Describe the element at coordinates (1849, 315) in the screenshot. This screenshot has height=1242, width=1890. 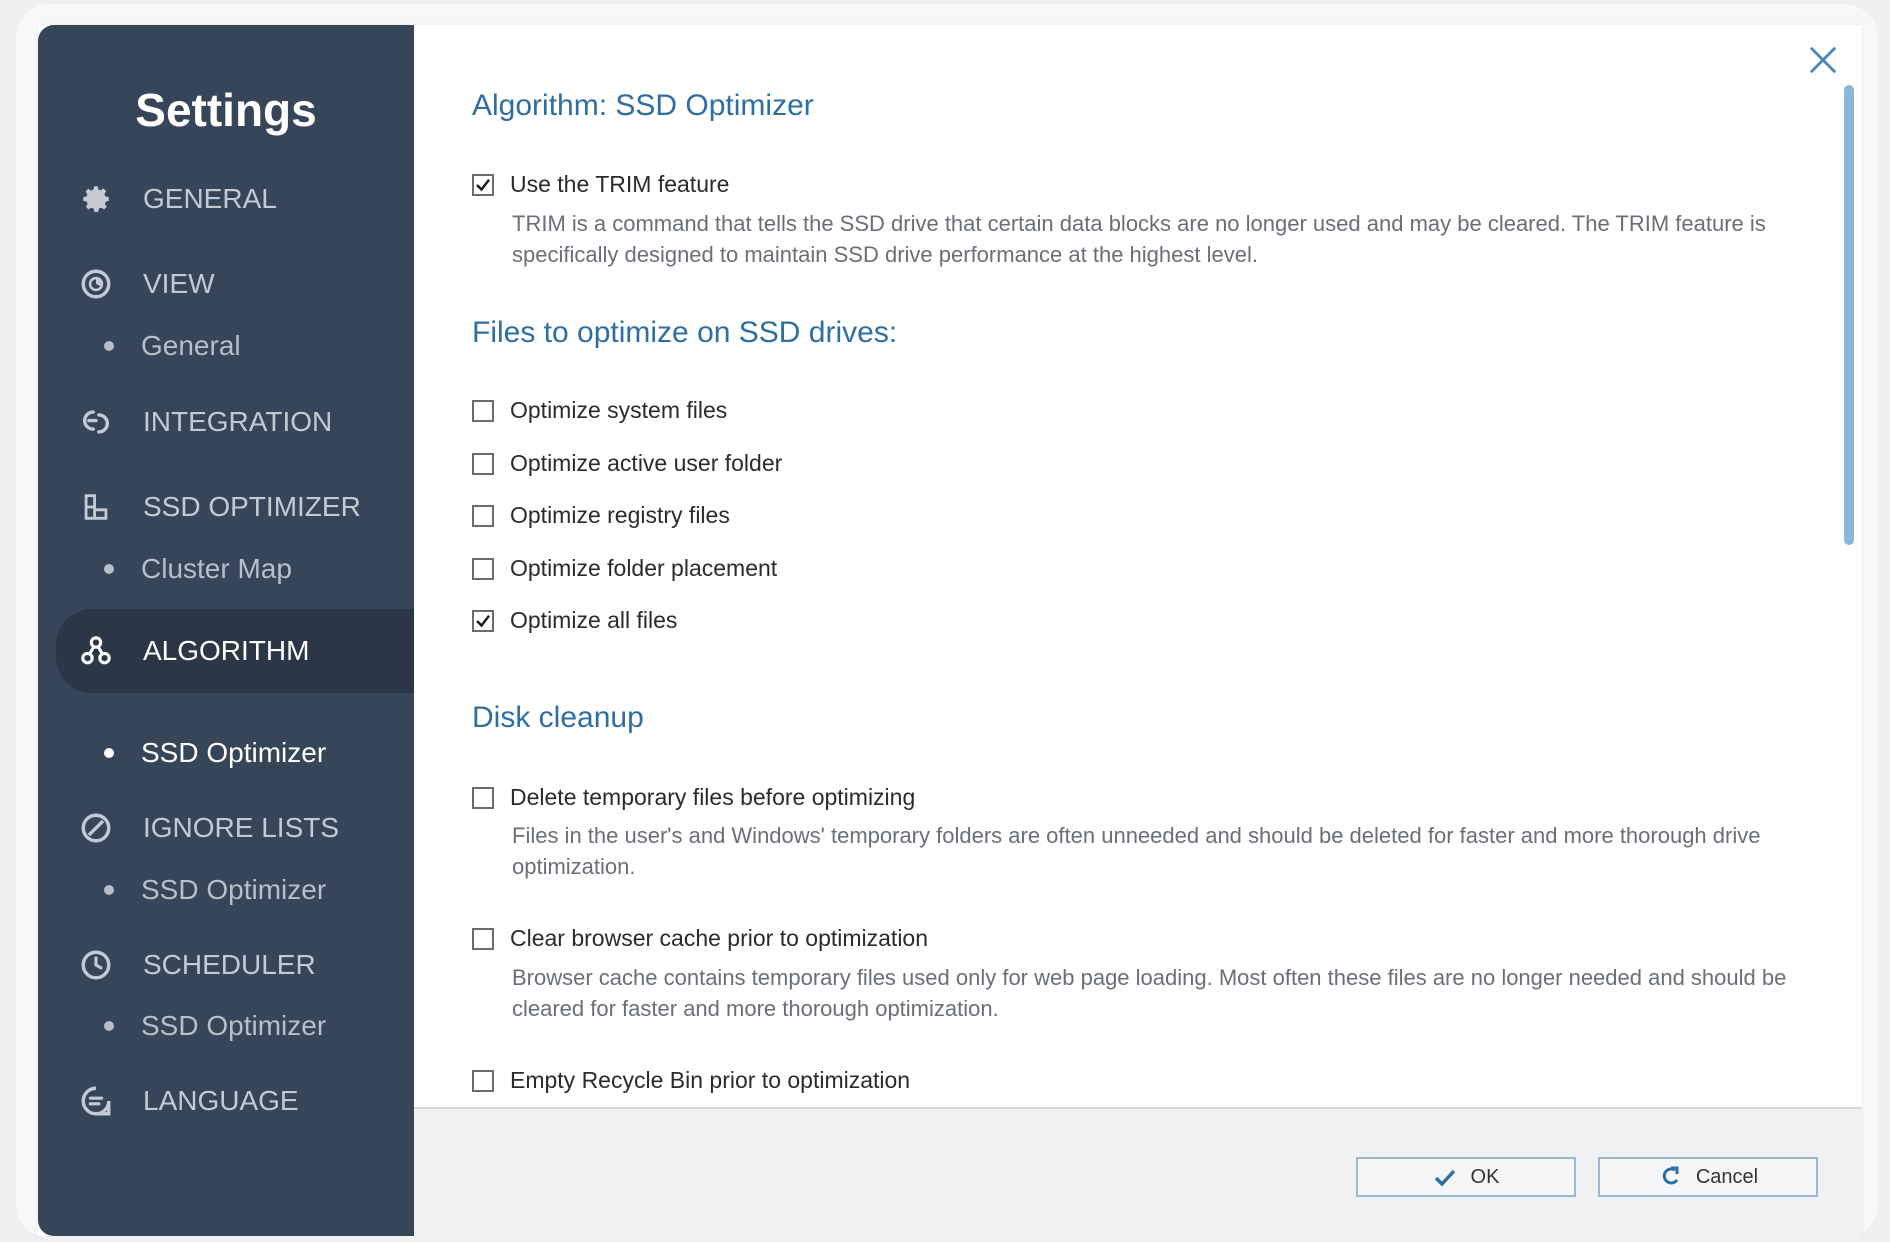
I see `scrollbar-thumb` at that location.